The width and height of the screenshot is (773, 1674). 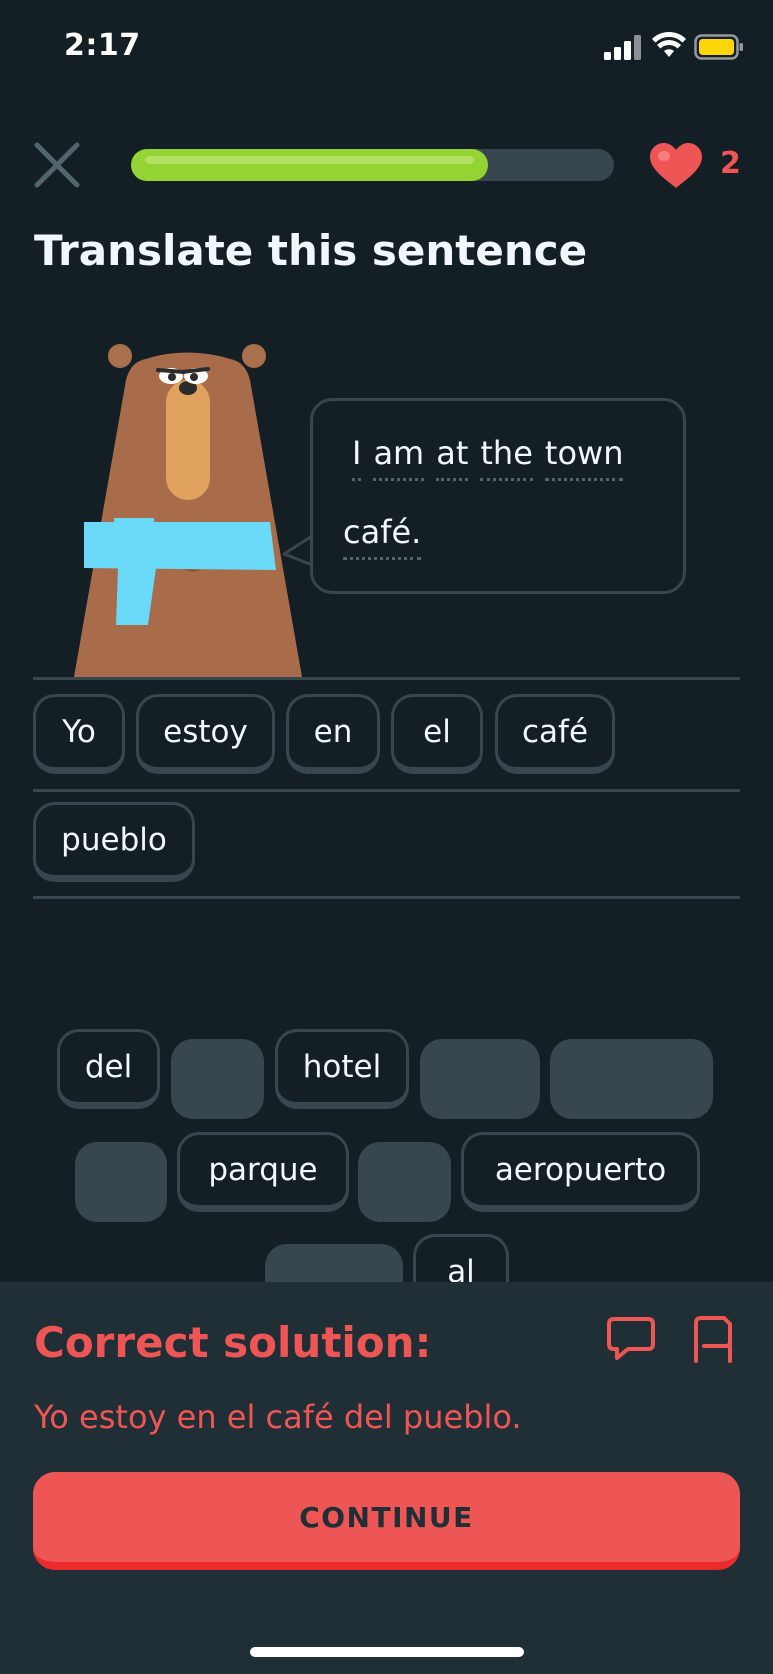 I want to click on prompt-word: town, so click(x=584, y=457).